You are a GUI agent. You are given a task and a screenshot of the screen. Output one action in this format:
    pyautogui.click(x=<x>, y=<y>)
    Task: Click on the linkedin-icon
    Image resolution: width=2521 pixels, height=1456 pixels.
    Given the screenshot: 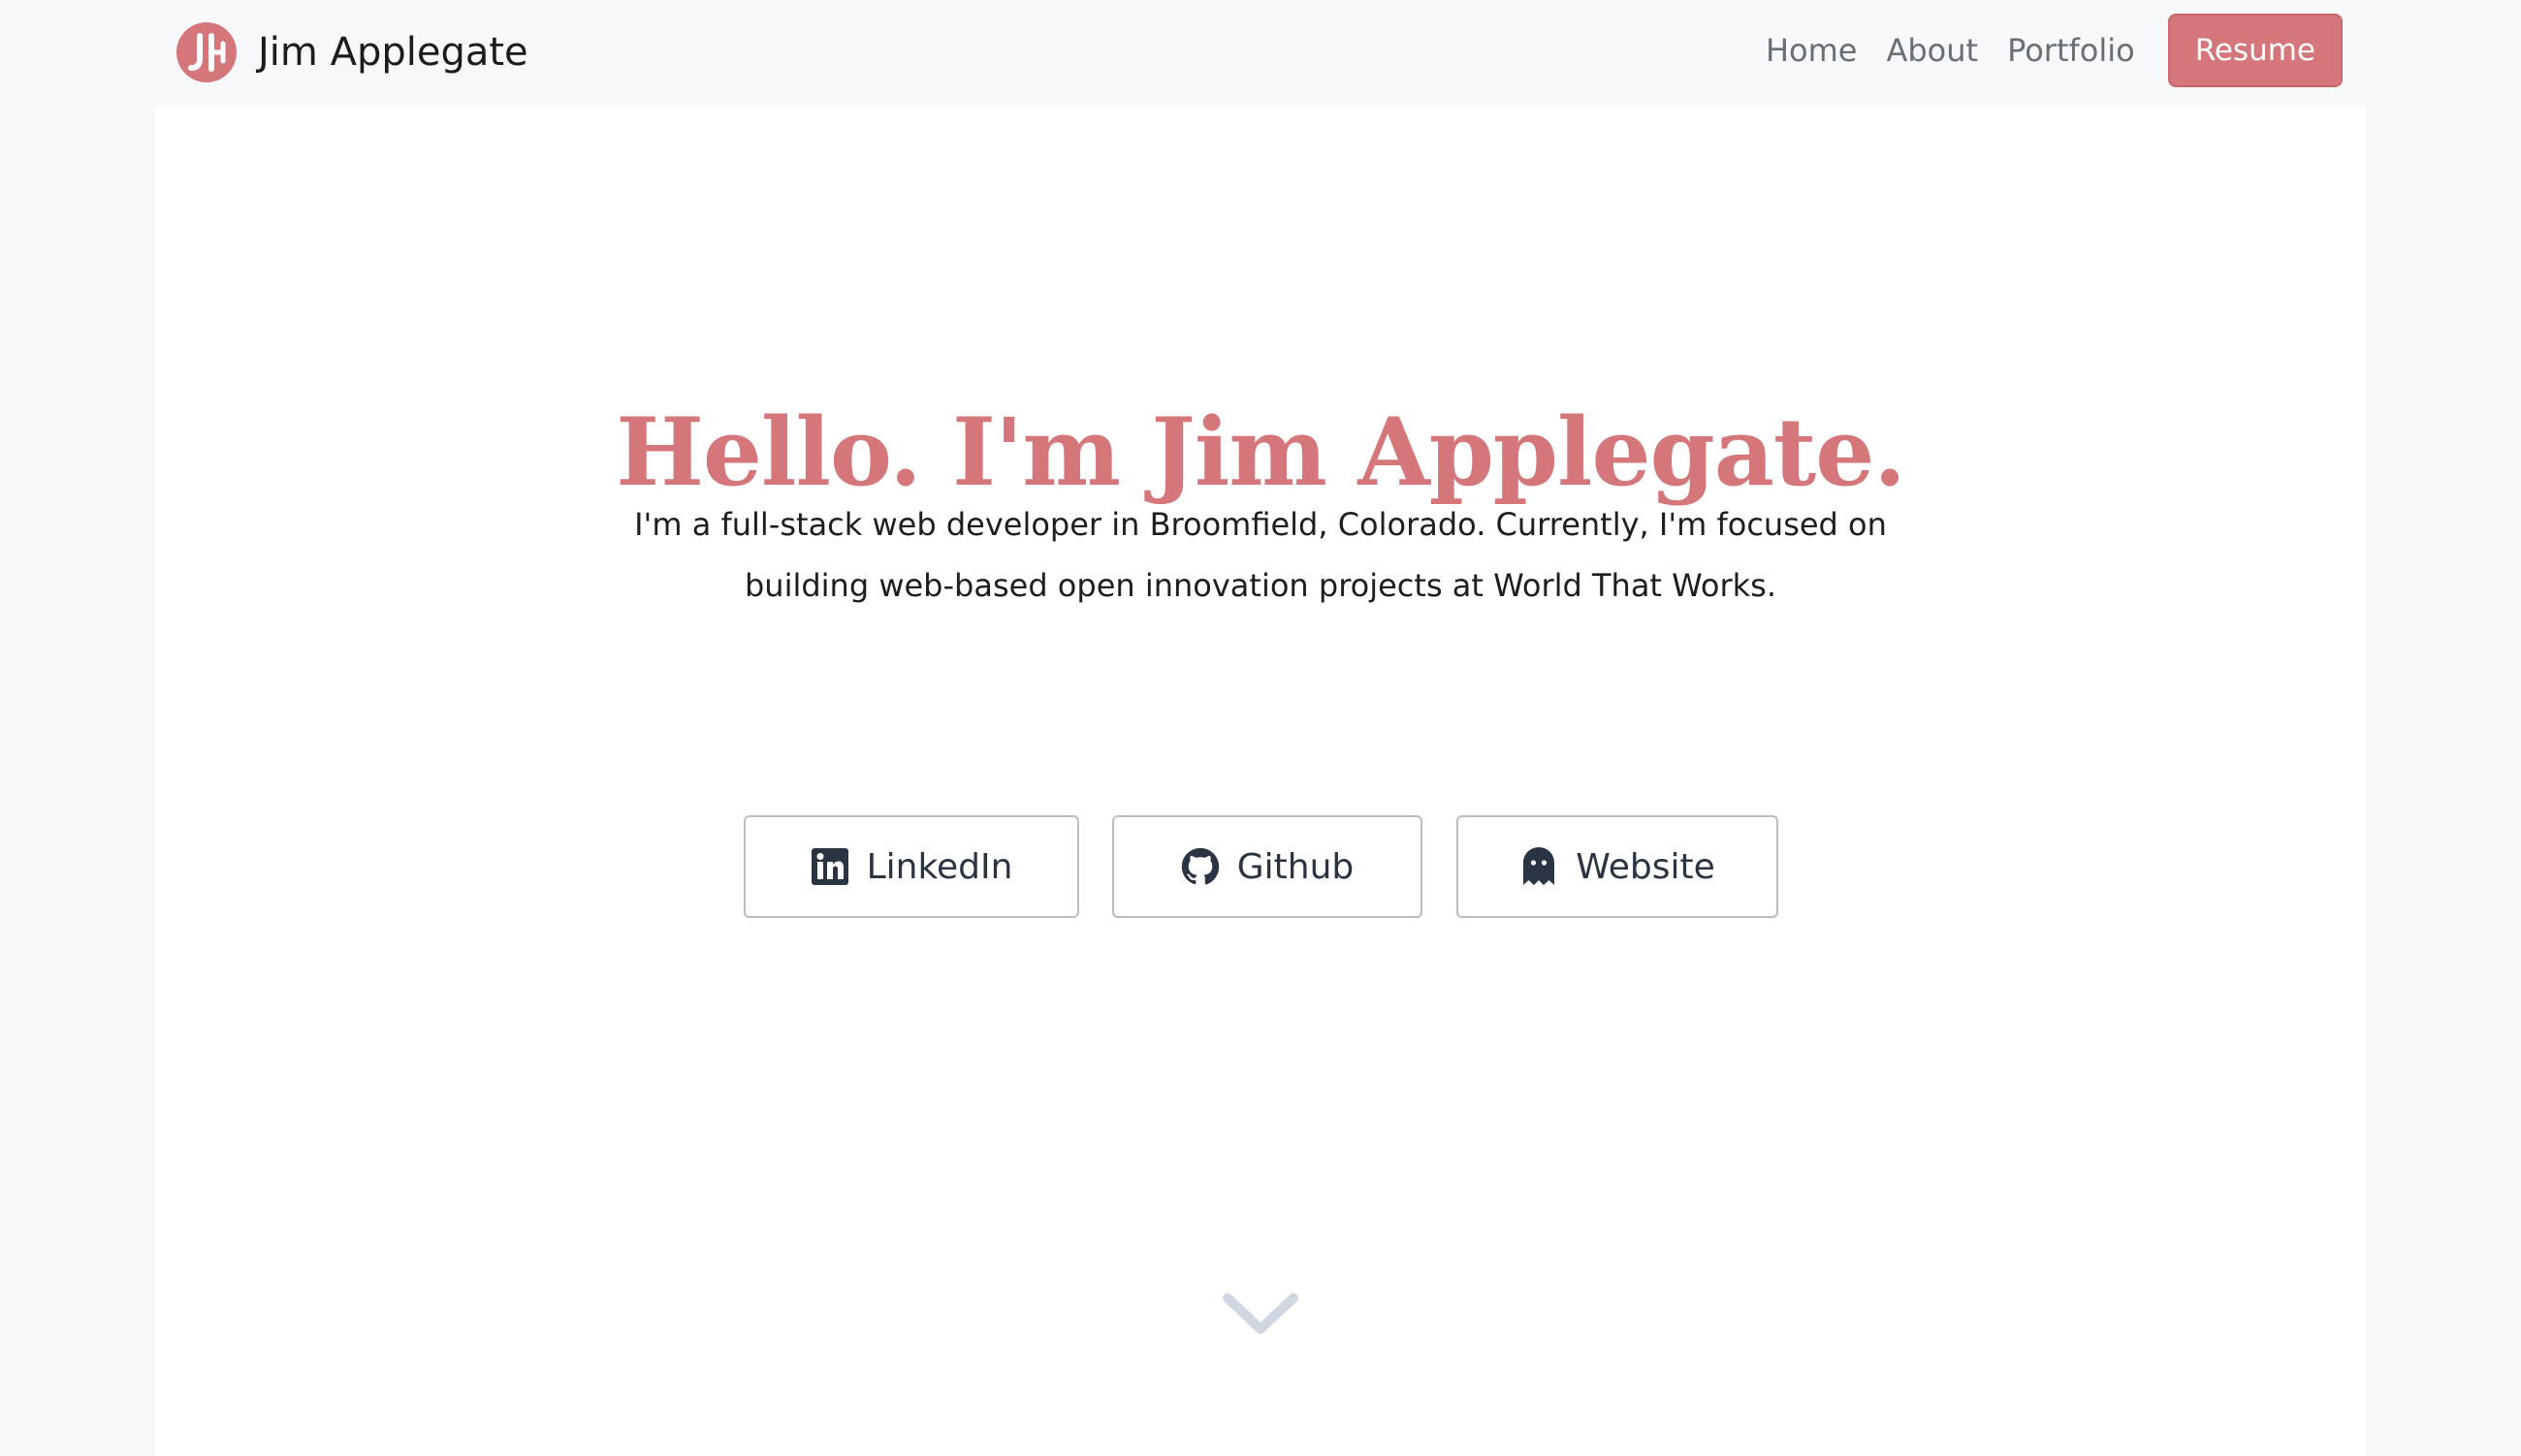 What is the action you would take?
    pyautogui.click(x=830, y=867)
    